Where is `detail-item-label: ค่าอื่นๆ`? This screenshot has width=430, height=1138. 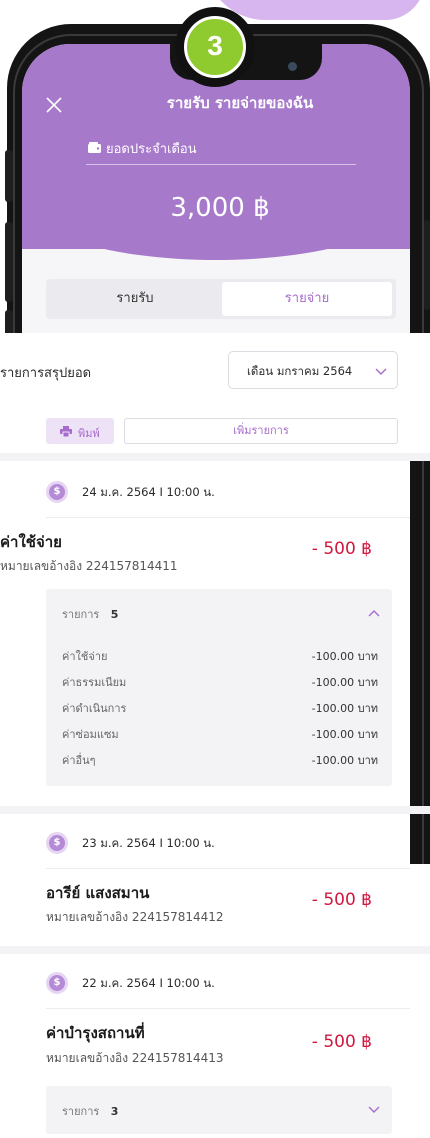 detail-item-label: ค่าอื่นๆ is located at coordinates (79, 760).